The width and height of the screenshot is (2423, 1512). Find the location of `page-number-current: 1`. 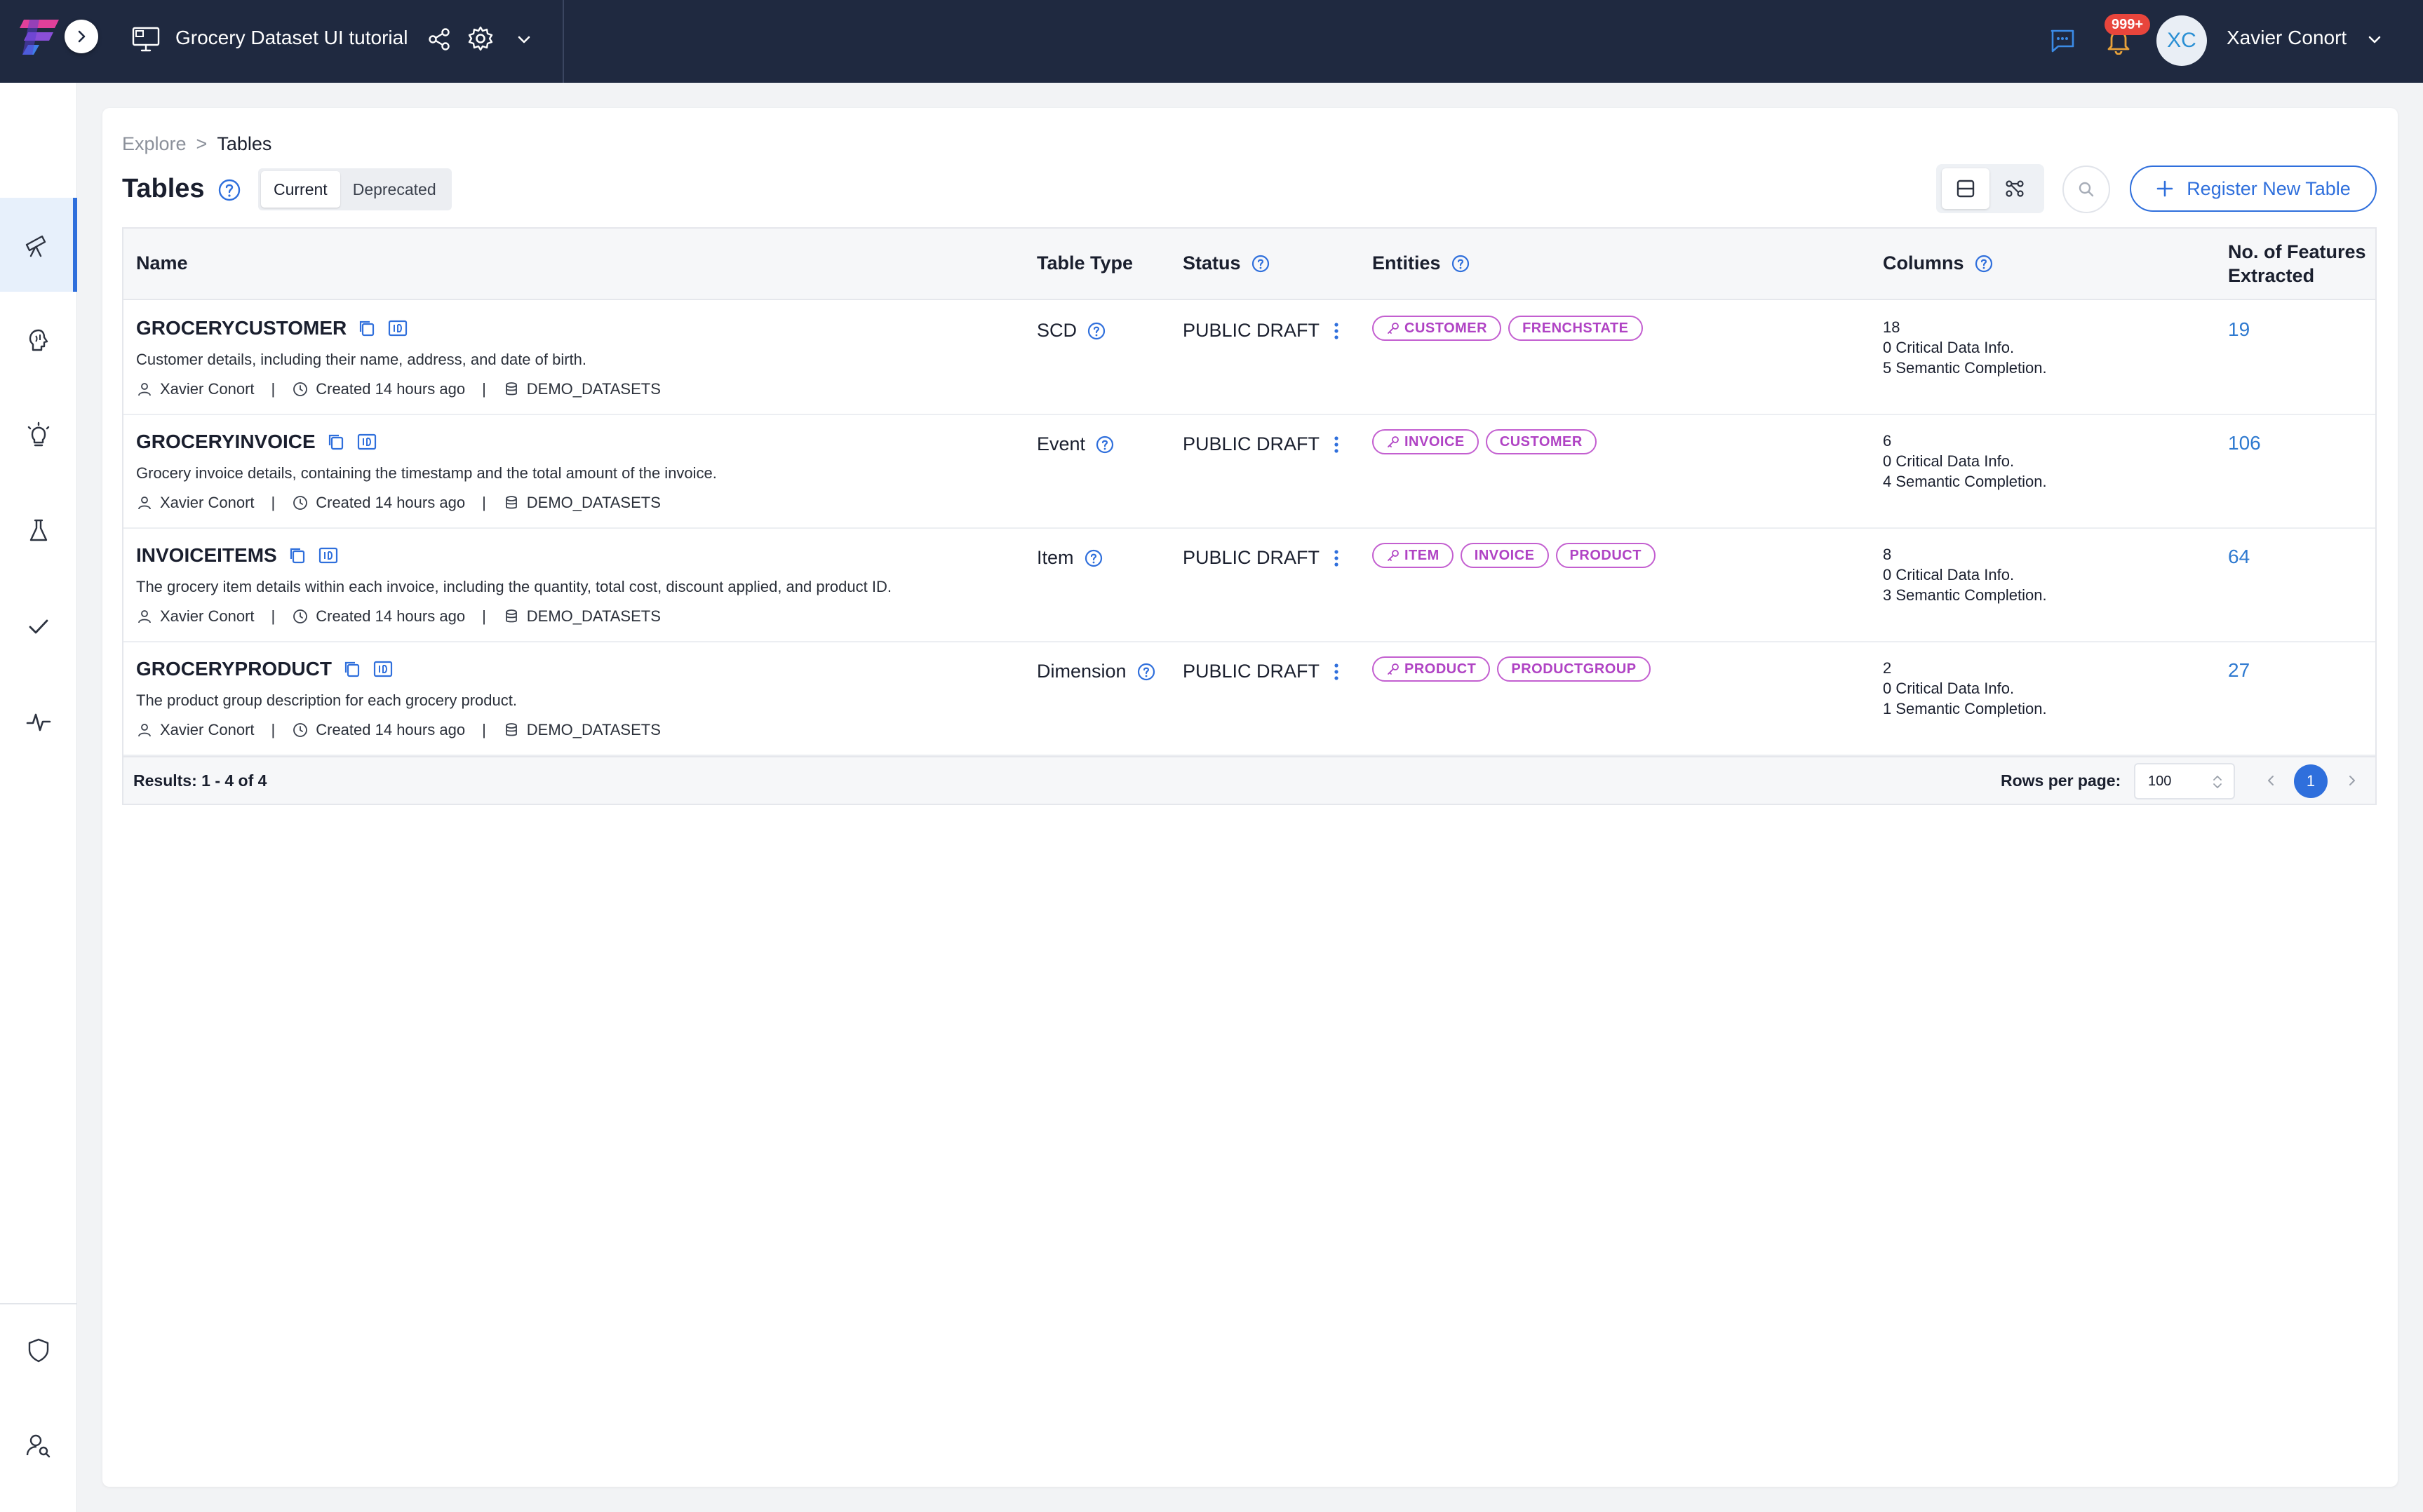

page-number-current: 1 is located at coordinates (2311, 781).